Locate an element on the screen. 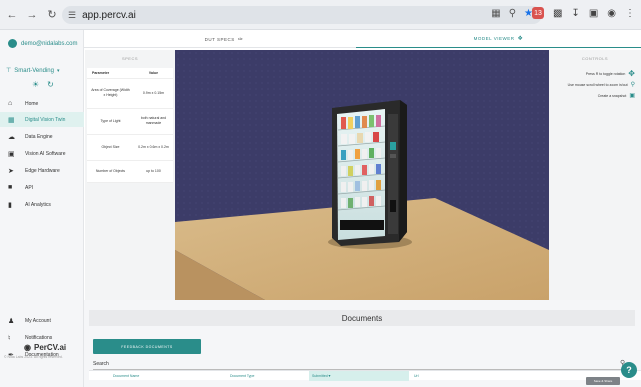  tab-model-viewer: MODEL VIEWER ❖ is located at coordinates (498, 39).